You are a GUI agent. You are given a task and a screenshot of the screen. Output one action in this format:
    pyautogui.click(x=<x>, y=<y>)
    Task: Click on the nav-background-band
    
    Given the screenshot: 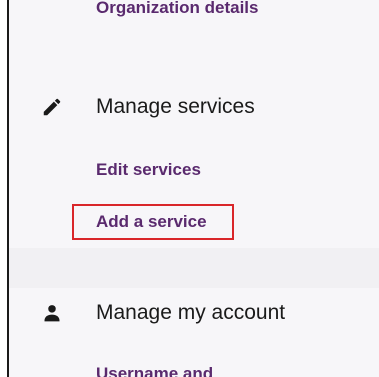 What is the action you would take?
    pyautogui.click(x=194, y=268)
    